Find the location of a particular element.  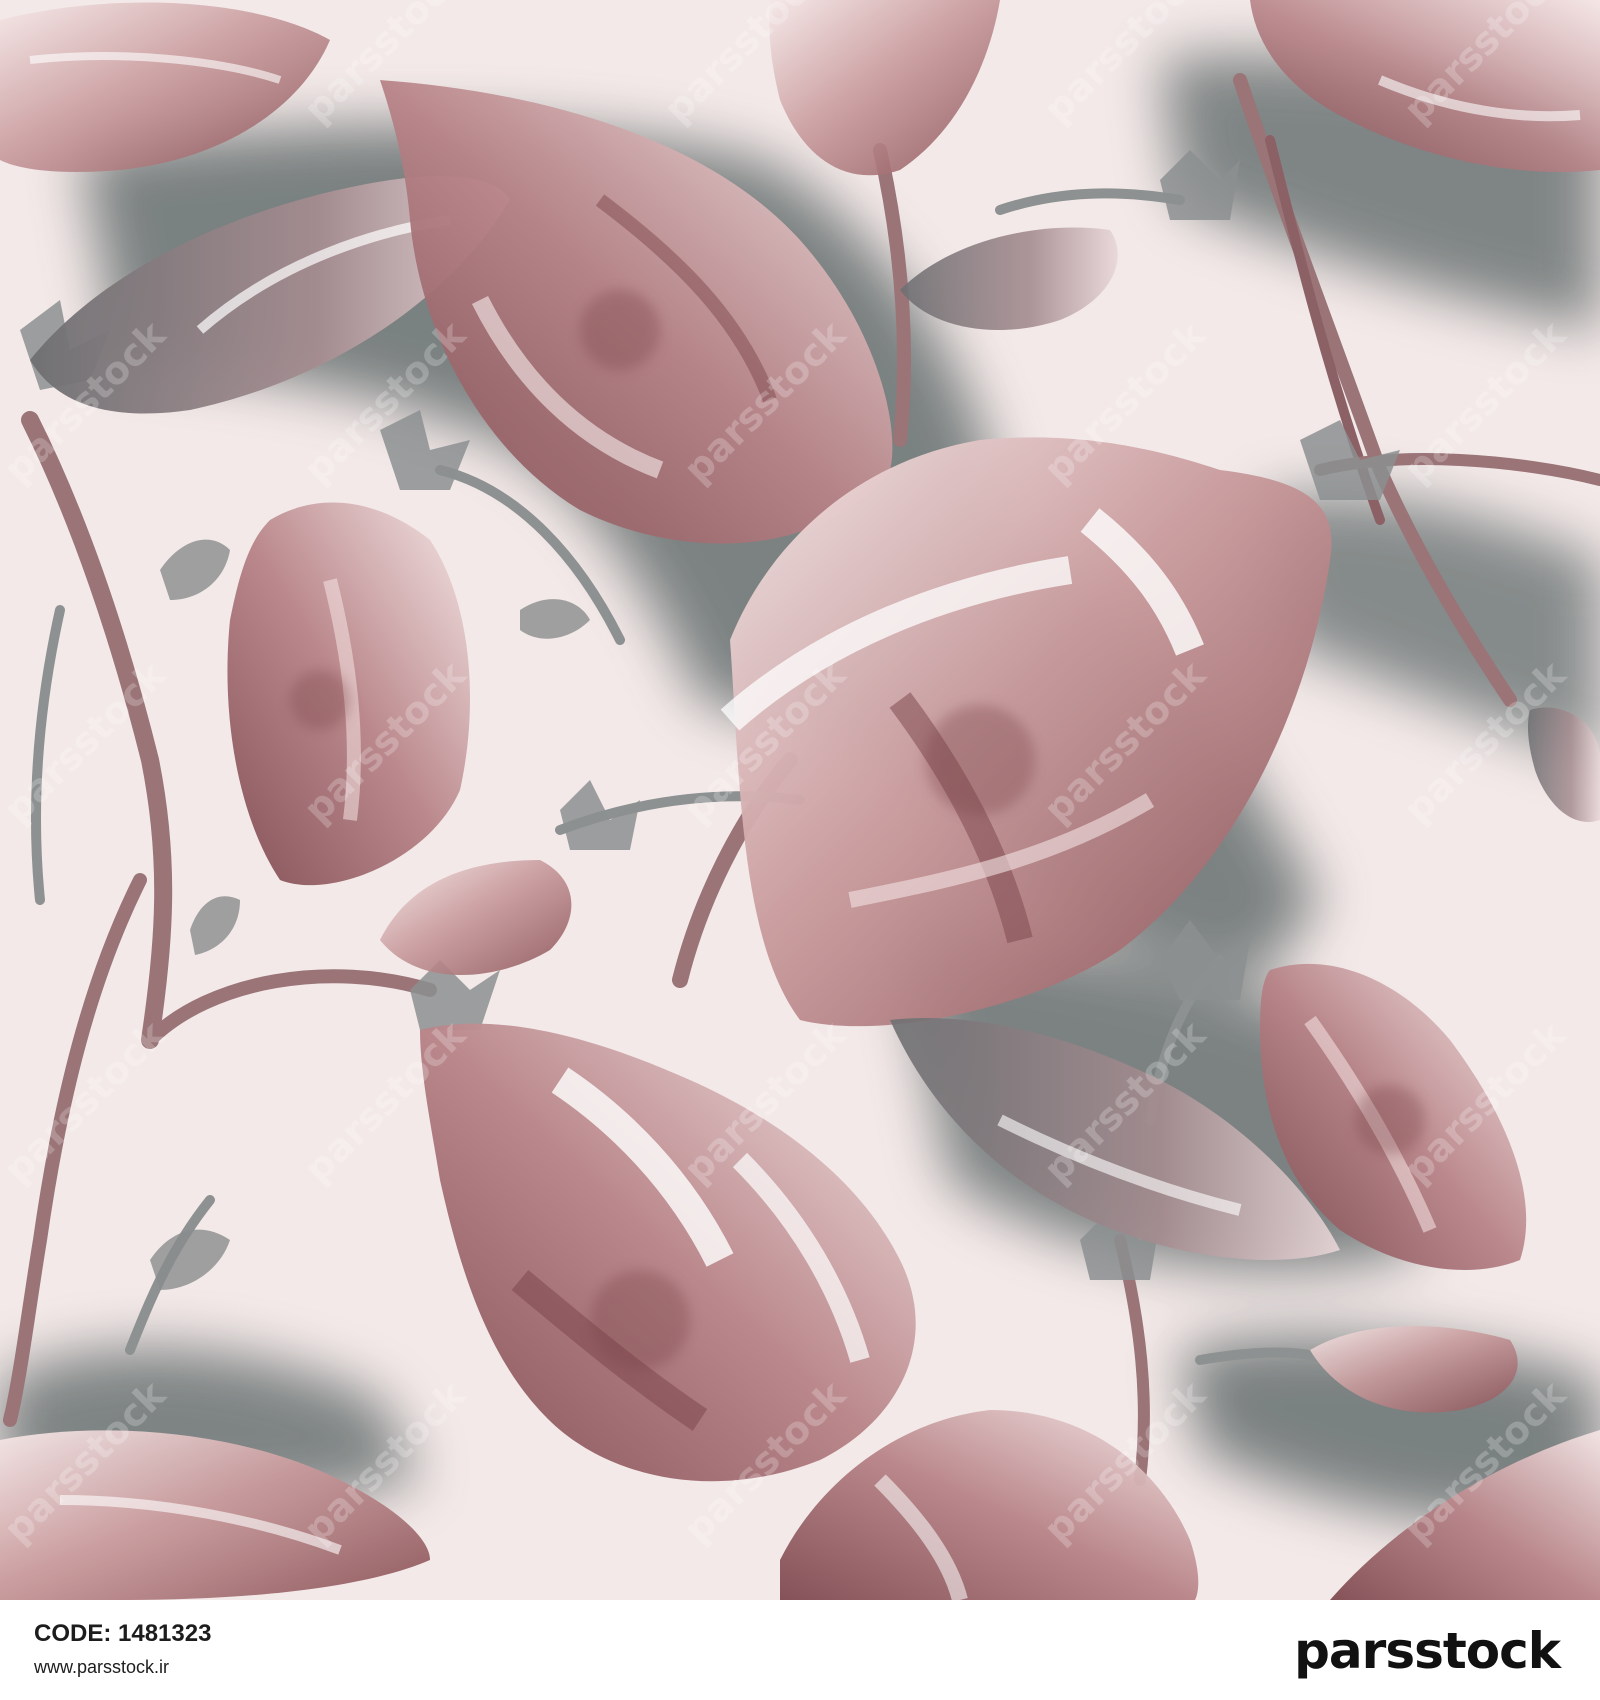

stock-info-footer: CODE: 1481323 www.parsstock.ir parsstock is located at coordinates (800, 1650).